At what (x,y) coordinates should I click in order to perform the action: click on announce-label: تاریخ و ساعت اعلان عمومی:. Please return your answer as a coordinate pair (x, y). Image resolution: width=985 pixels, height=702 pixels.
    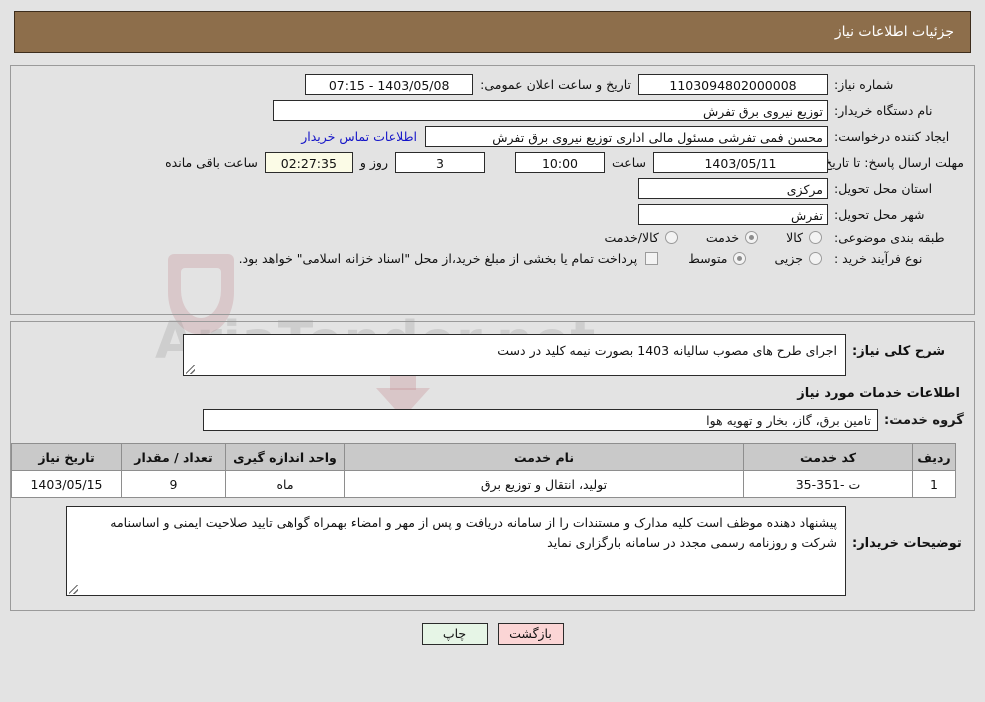
    Looking at the image, I should click on (555, 84).